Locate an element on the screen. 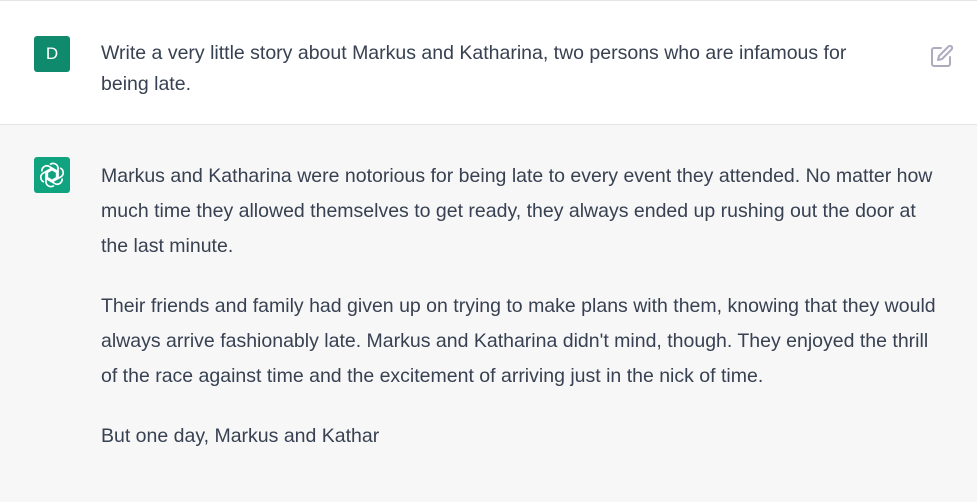 The width and height of the screenshot is (977, 502). openai-logo-icon is located at coordinates (52, 175).